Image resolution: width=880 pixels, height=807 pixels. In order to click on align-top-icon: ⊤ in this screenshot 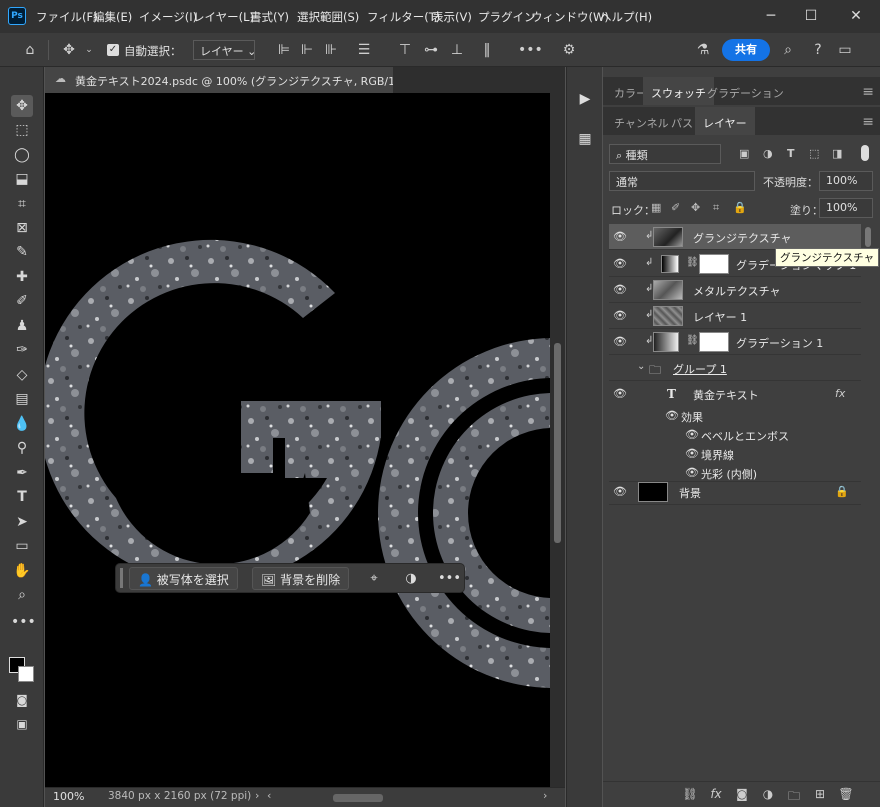, I will do `click(405, 50)`.